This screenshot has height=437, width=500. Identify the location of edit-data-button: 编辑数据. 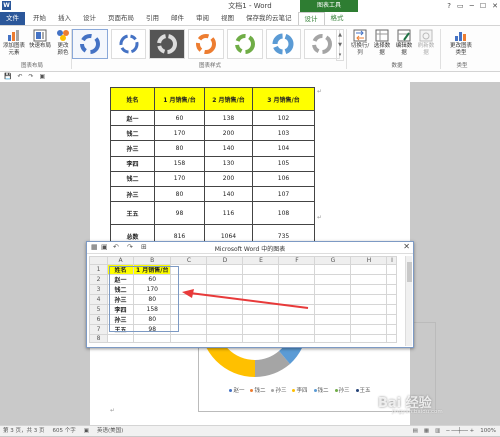
(404, 43).